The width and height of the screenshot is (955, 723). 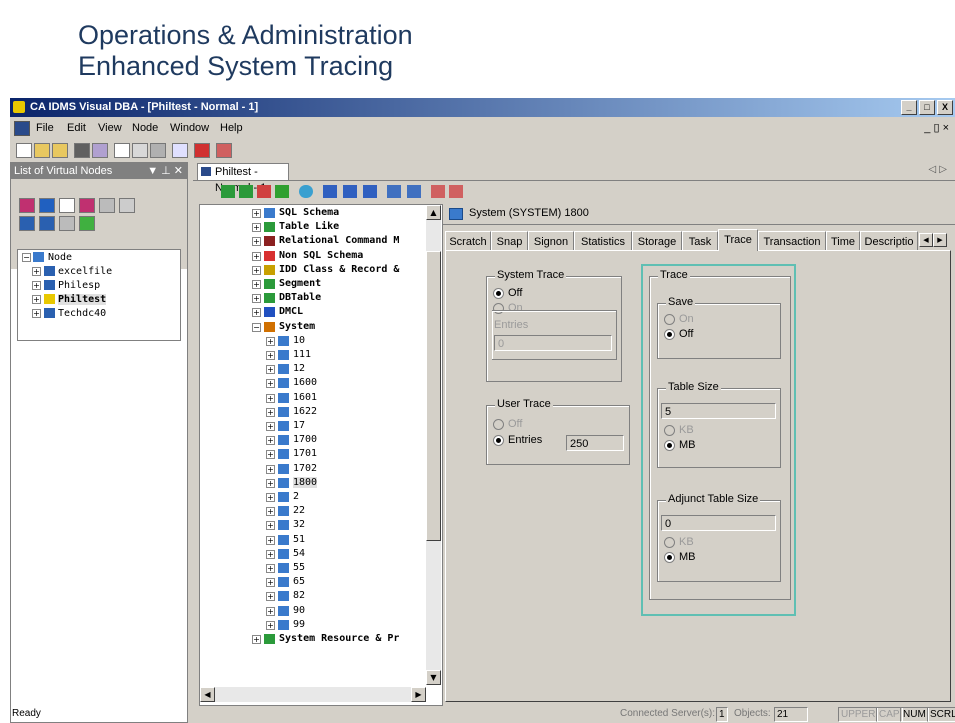 I want to click on open-folder-icon, so click(x=60, y=150).